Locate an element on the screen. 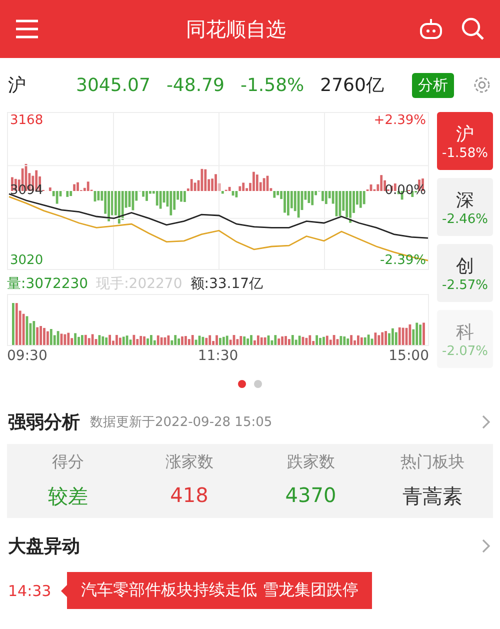 This screenshot has width=500, height=629. time-axis-label: 09:30 is located at coordinates (27, 356).